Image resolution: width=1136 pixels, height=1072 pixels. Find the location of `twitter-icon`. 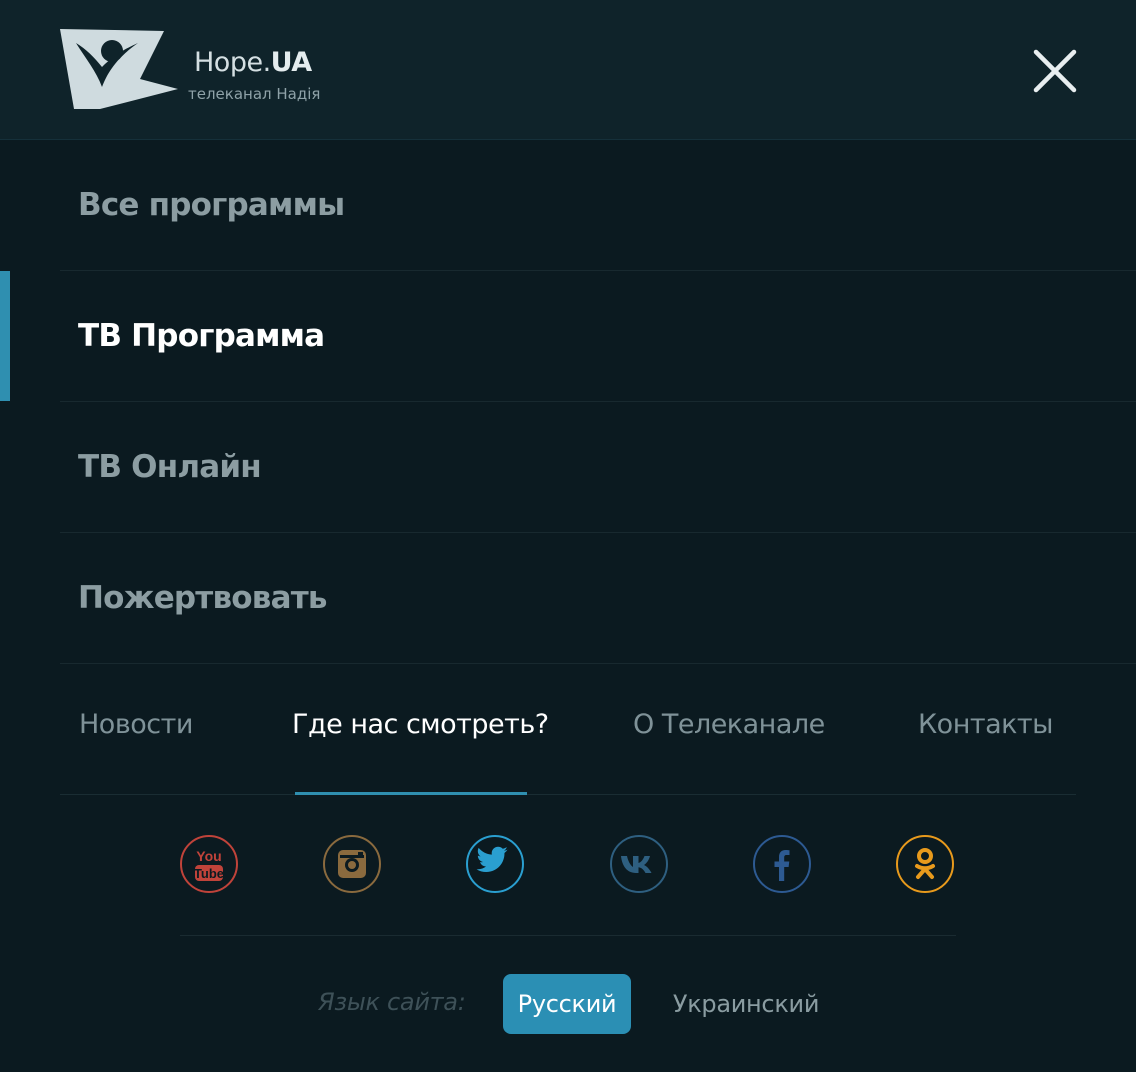

twitter-icon is located at coordinates (492, 859).